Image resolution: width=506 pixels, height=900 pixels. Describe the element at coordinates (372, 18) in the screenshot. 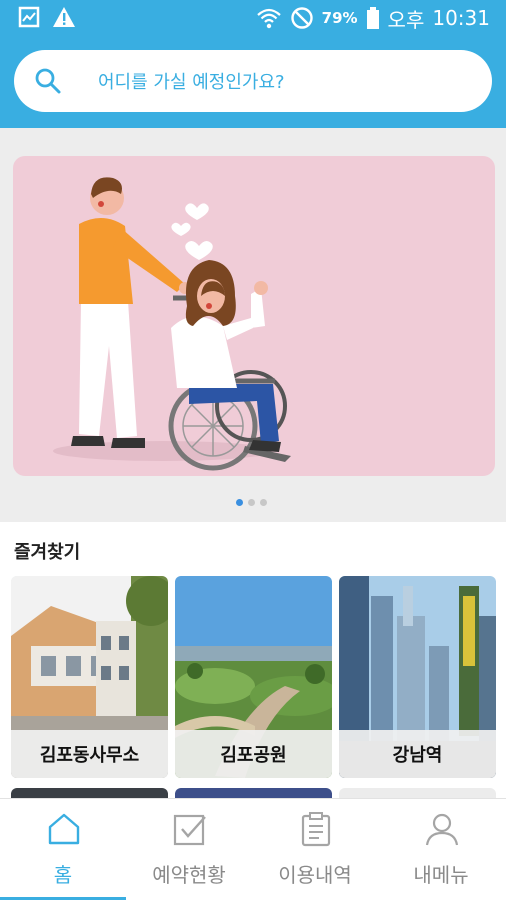

I see `battery-icon` at that location.